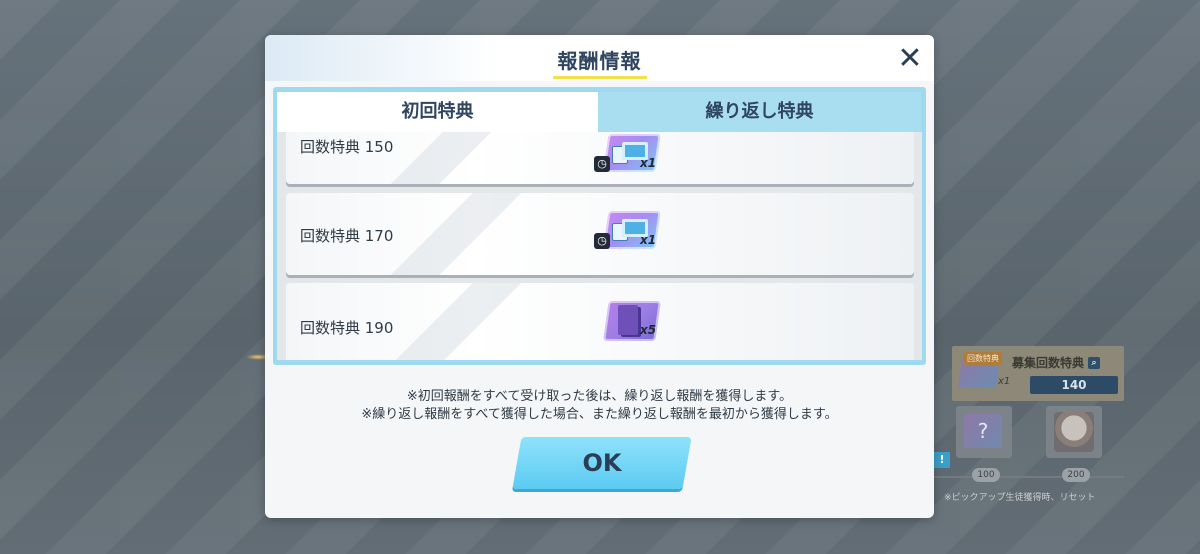 This screenshot has height=554, width=1200. What do you see at coordinates (910, 60) in the screenshot?
I see `close-icon: ✕` at bounding box center [910, 60].